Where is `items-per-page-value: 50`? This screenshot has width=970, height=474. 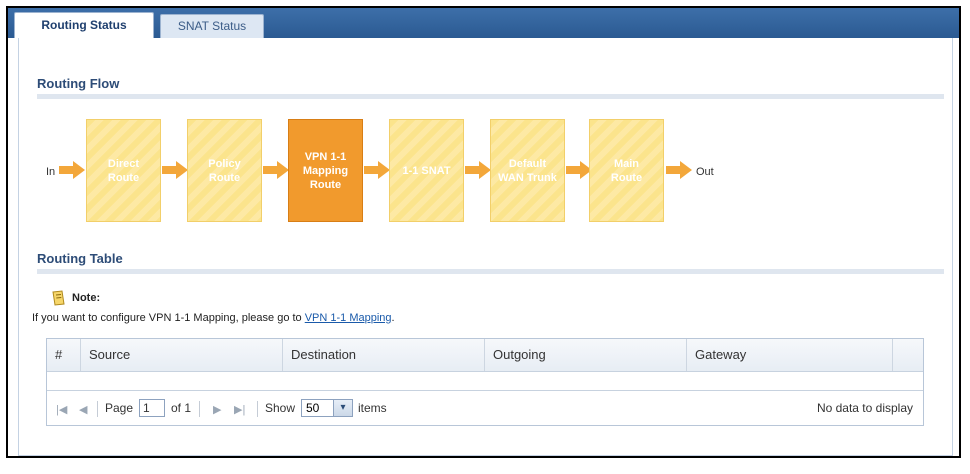 items-per-page-value: 50 is located at coordinates (313, 408).